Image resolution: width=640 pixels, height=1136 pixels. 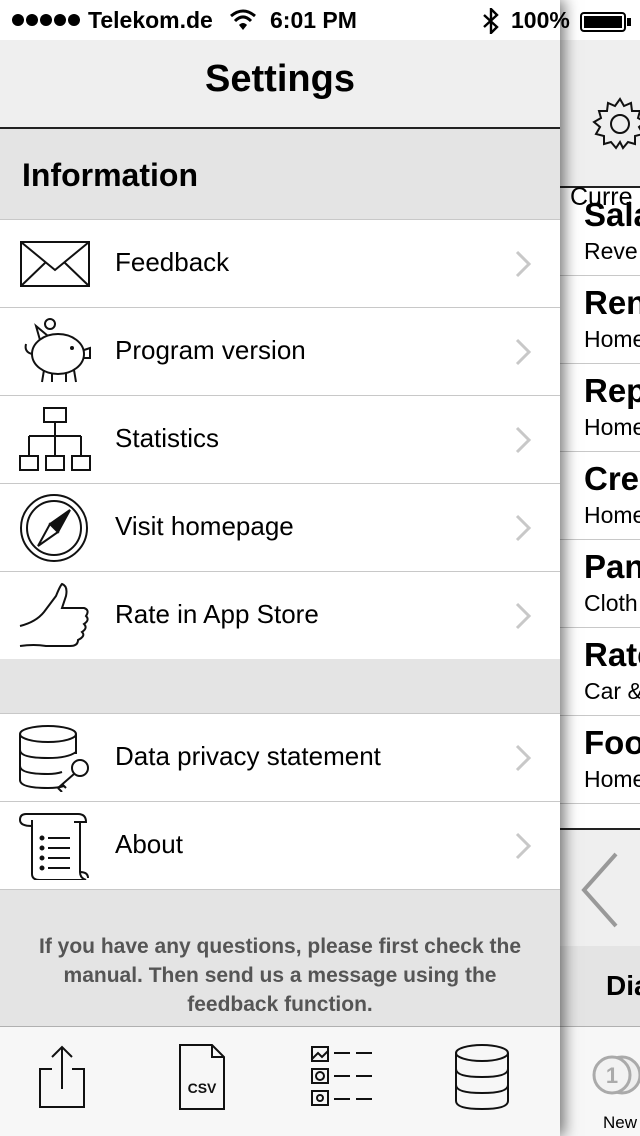 What do you see at coordinates (600, 890) in the screenshot?
I see `chevron-left-icon` at bounding box center [600, 890].